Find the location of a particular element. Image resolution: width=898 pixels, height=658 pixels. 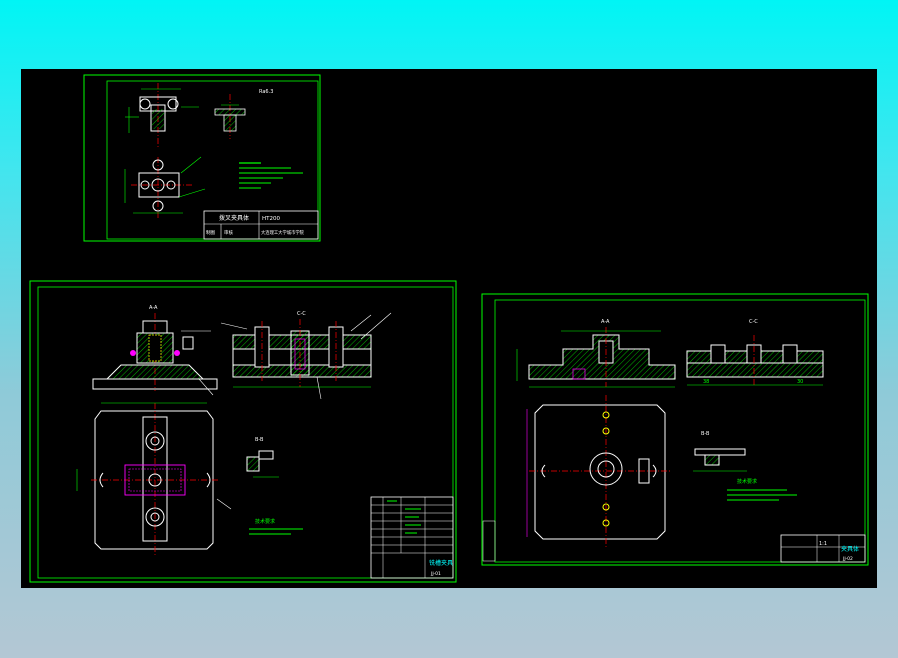

right-title-code: JJ-02 is located at coordinates (847, 559).